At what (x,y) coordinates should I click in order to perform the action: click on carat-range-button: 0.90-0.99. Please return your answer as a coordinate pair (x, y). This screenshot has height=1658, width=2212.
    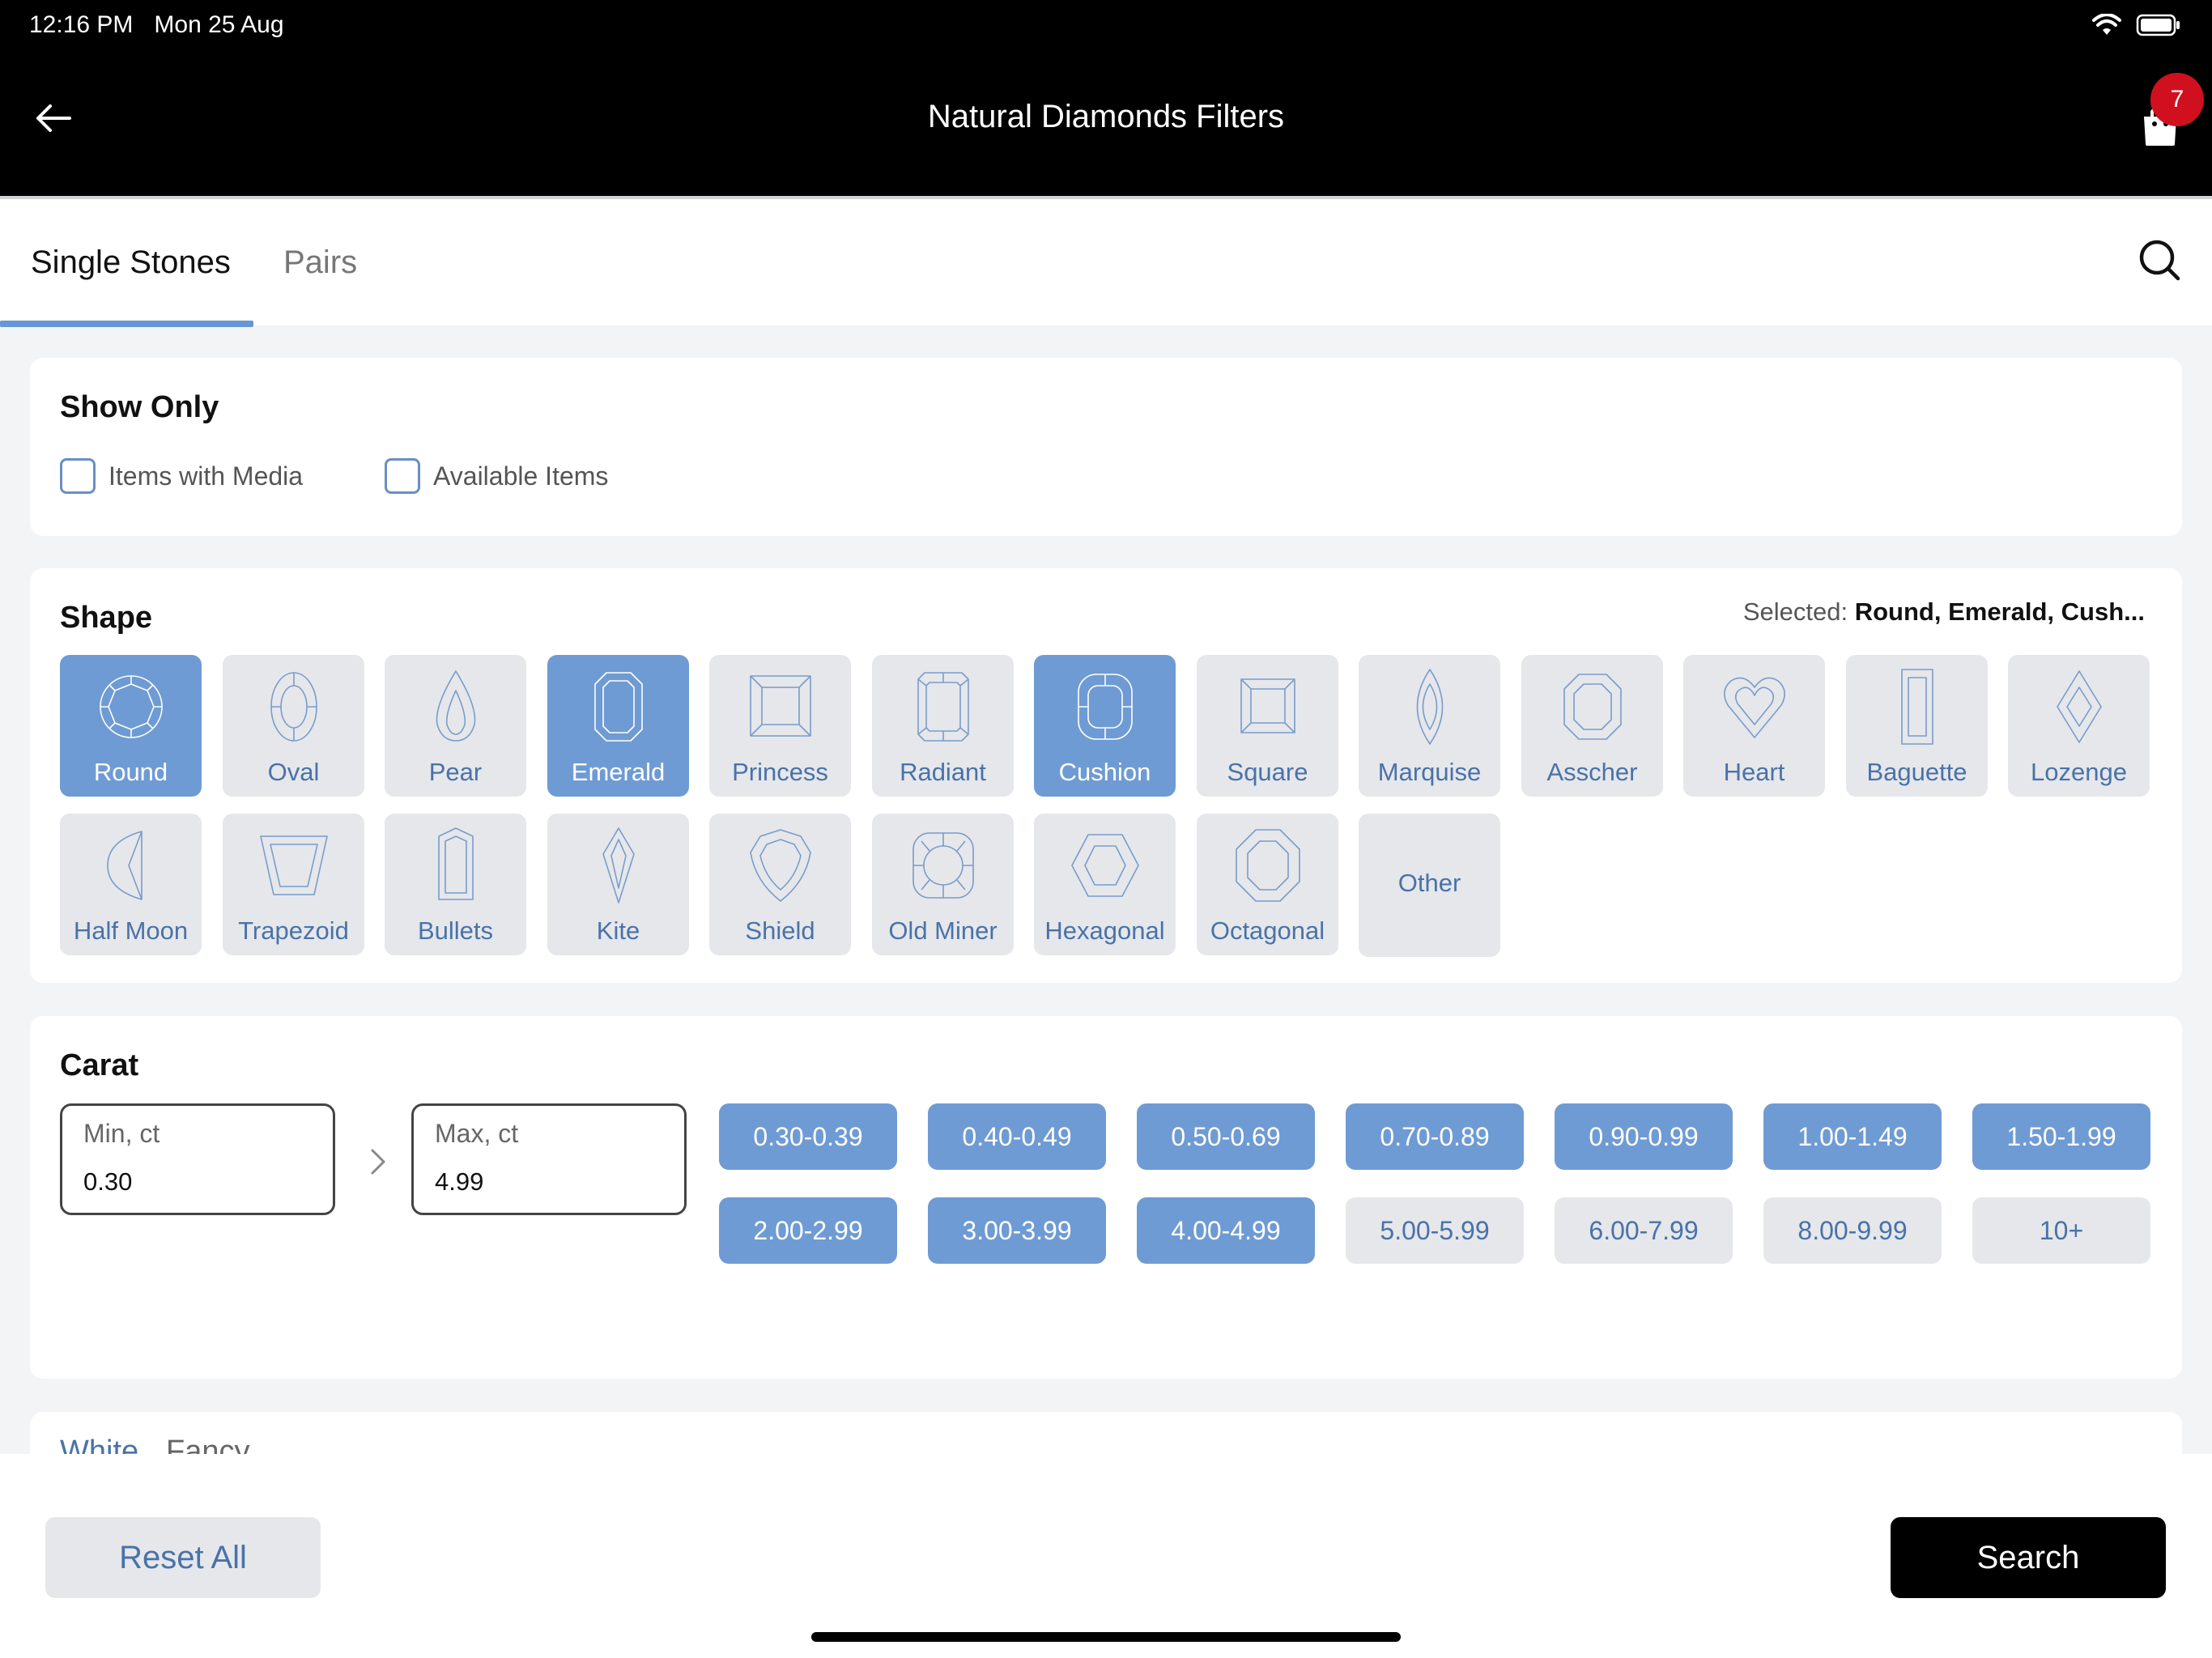
    Looking at the image, I should click on (1644, 1136).